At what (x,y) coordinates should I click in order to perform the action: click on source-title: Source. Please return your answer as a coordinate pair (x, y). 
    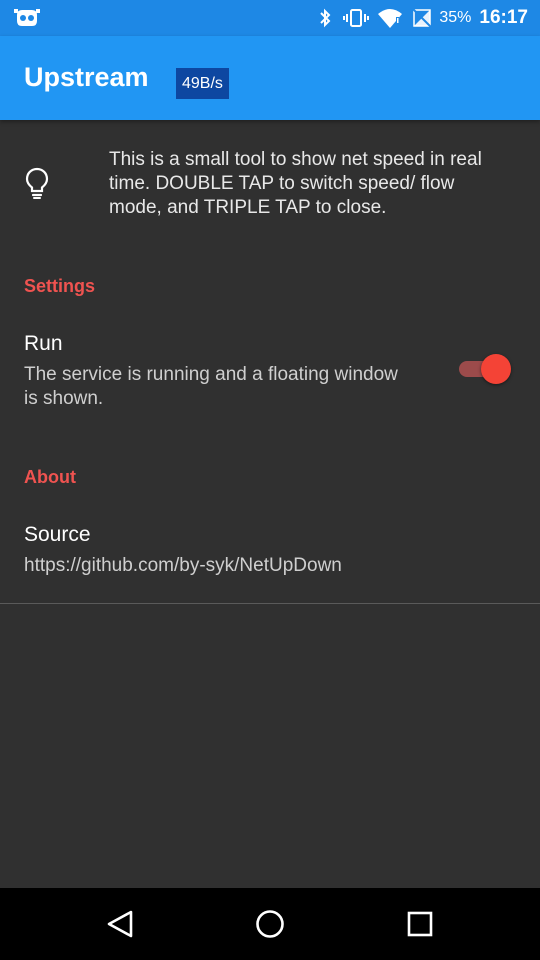
    Looking at the image, I should click on (57, 534).